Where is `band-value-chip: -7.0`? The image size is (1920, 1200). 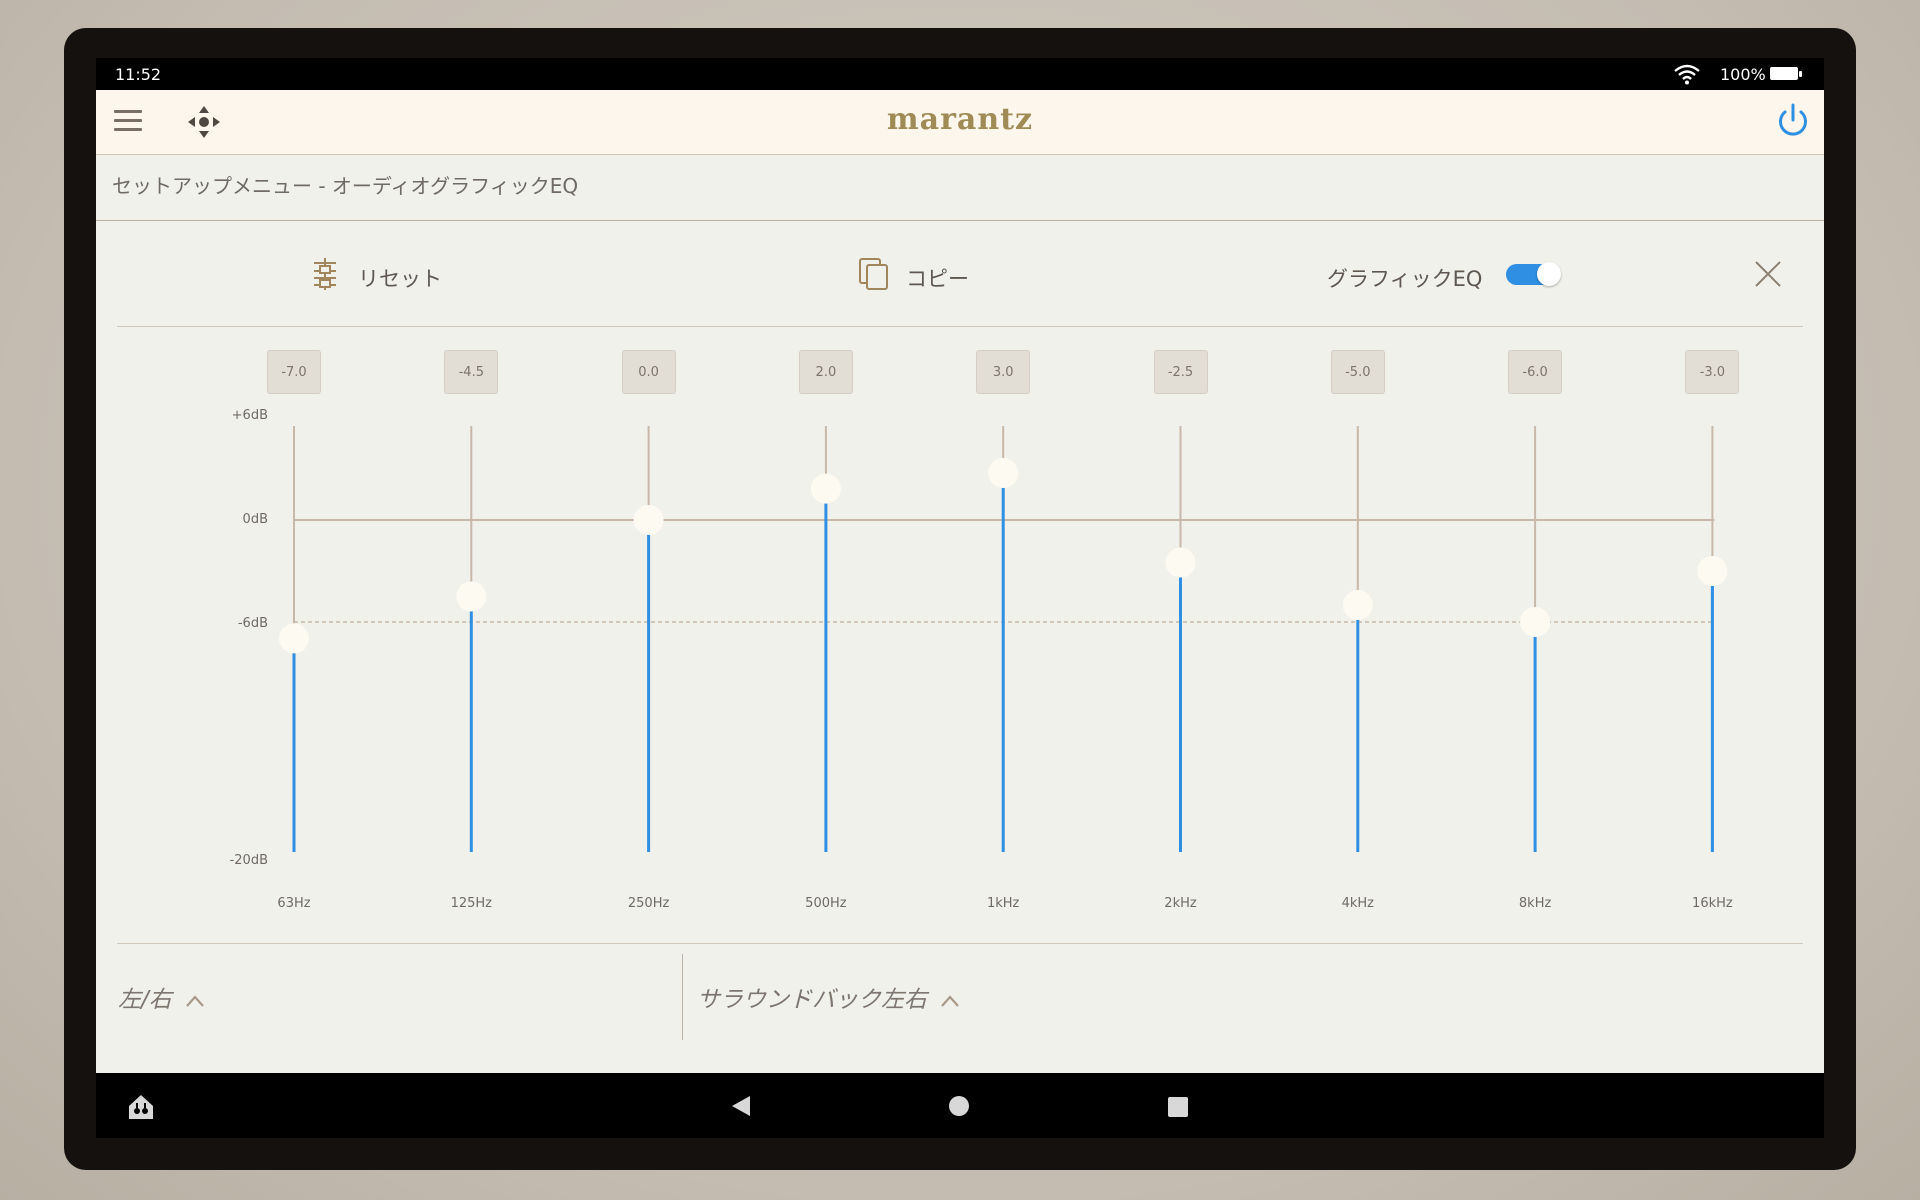 band-value-chip: -7.0 is located at coordinates (294, 372).